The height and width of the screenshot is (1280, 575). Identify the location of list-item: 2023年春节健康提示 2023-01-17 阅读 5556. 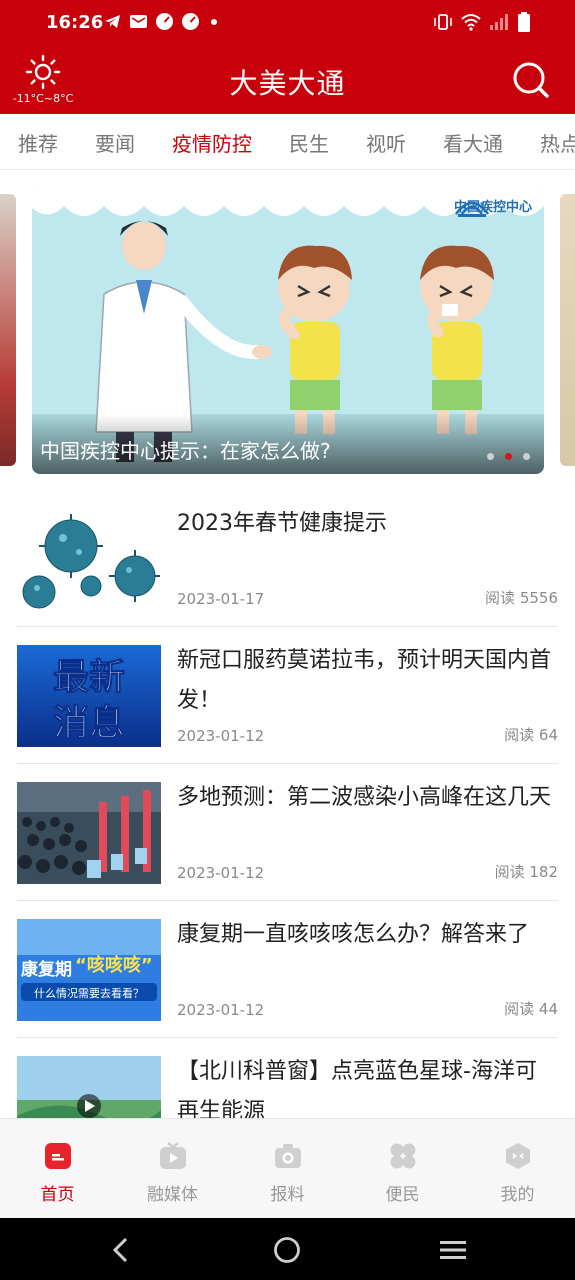
(287, 558).